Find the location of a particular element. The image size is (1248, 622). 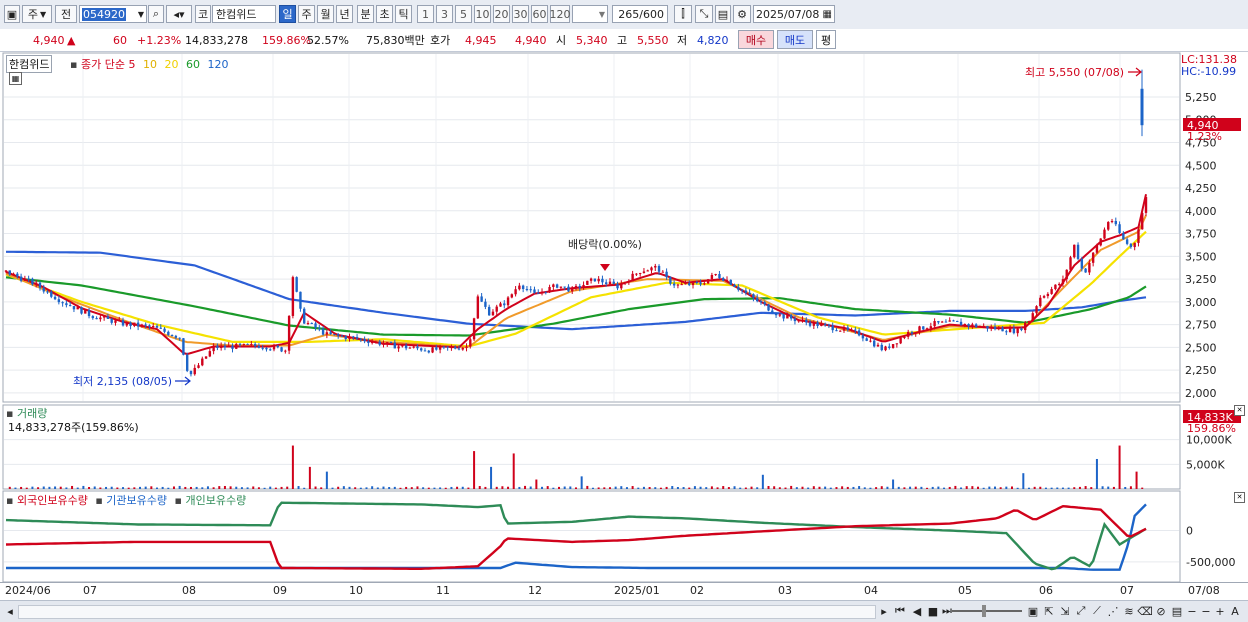

x-label: 2024/06 is located at coordinates (28, 590).